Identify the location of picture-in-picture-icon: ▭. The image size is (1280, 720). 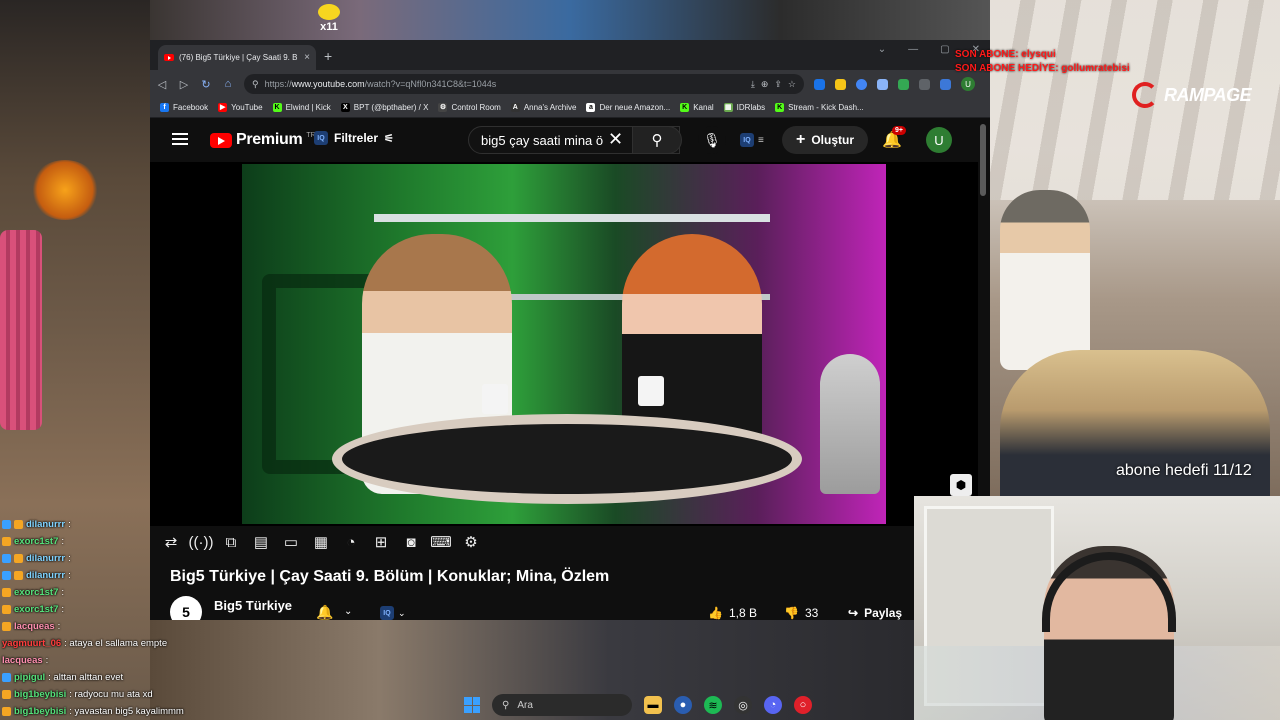
(291, 542).